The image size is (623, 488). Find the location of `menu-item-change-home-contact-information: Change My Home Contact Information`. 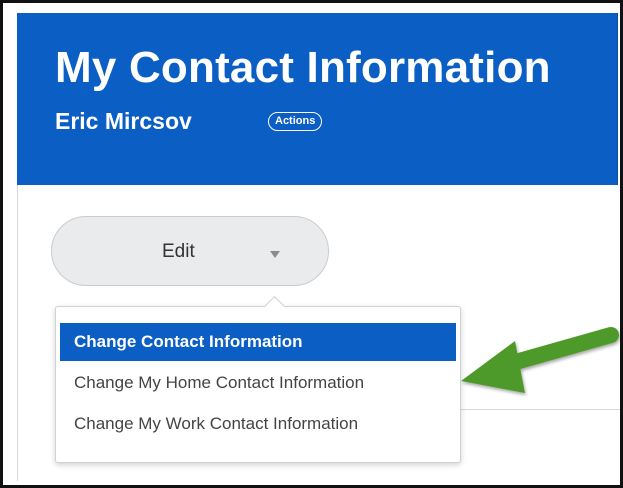

menu-item-change-home-contact-information: Change My Home Contact Information is located at coordinates (258, 383).